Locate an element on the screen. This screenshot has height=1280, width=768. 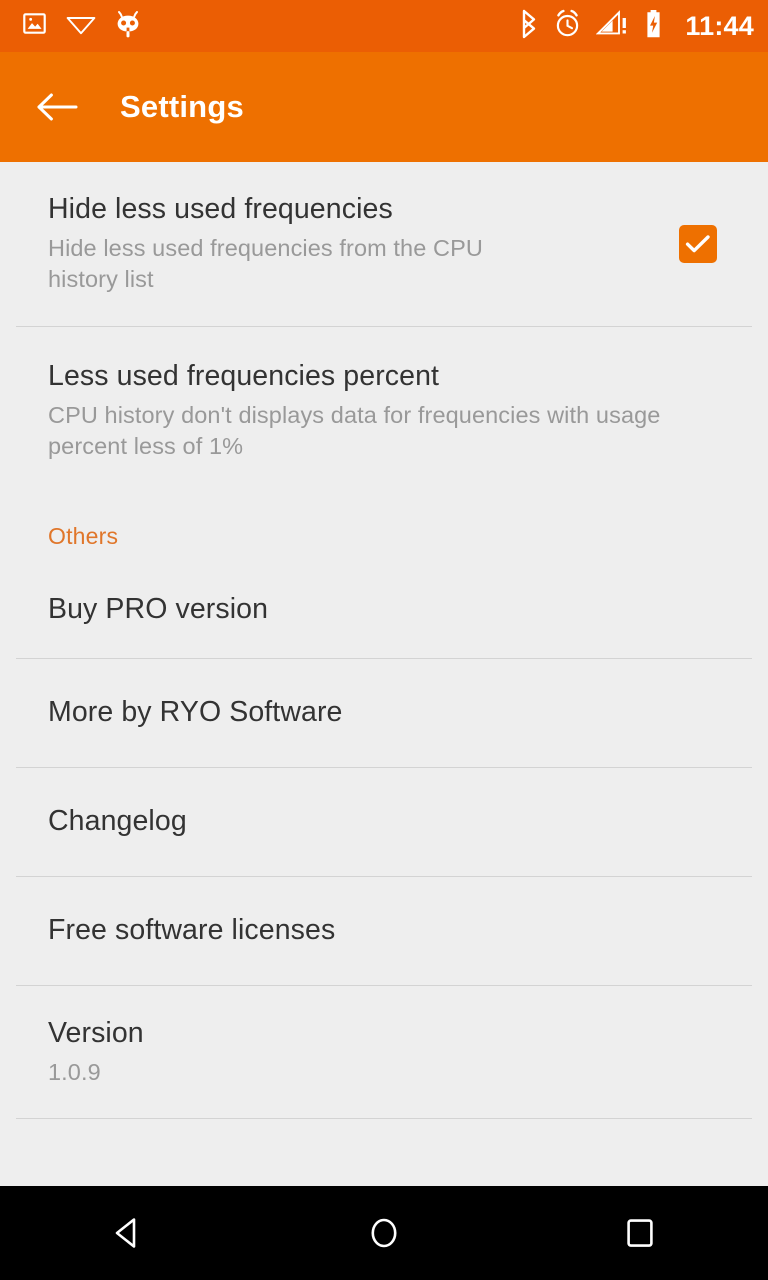
back-triangle-icon is located at coordinates (125, 1233).